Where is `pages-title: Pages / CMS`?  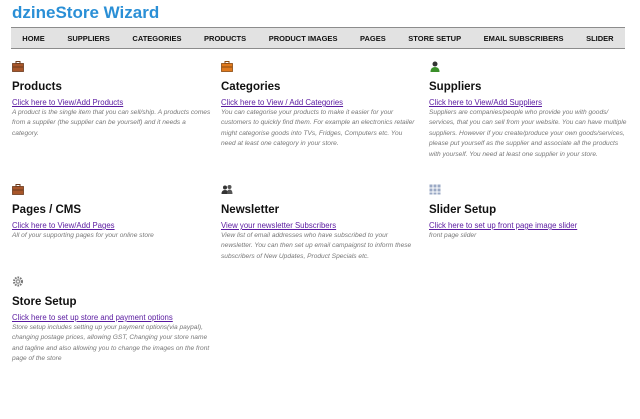
pages-title: Pages / CMS is located at coordinates (47, 210).